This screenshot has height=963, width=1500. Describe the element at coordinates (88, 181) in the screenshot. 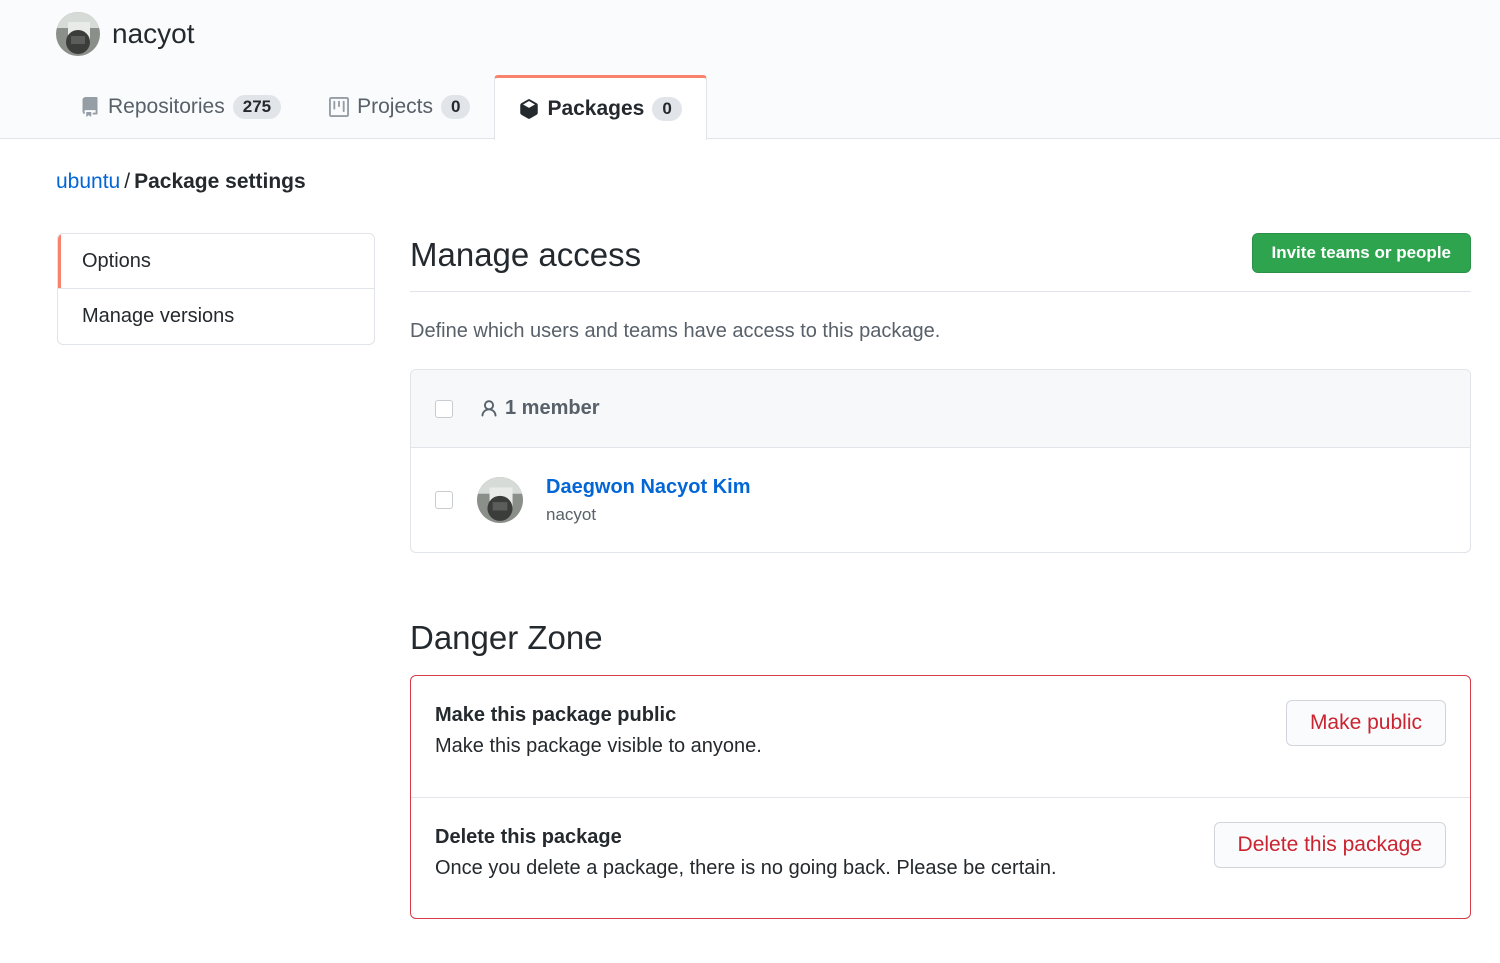

I see `breadcrumb-parent-link: ubuntu` at that location.